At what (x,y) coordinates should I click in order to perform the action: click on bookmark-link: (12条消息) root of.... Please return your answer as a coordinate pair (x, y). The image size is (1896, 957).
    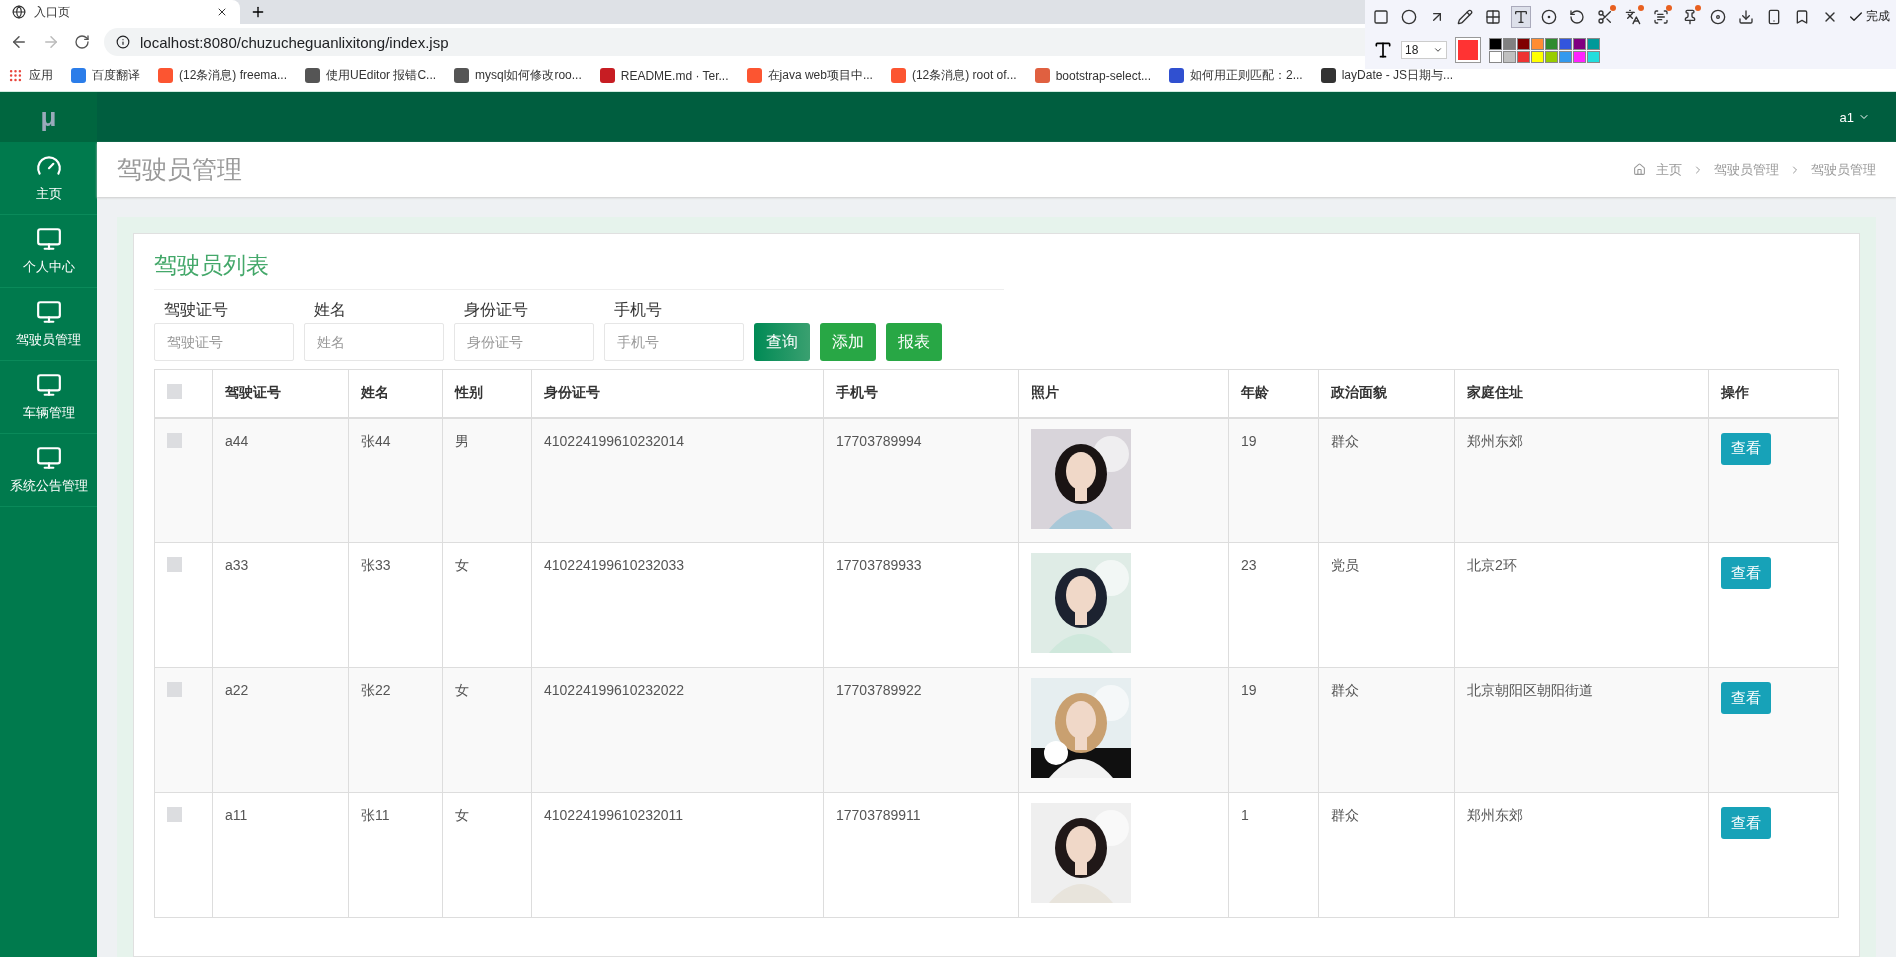
    Looking at the image, I should click on (953, 75).